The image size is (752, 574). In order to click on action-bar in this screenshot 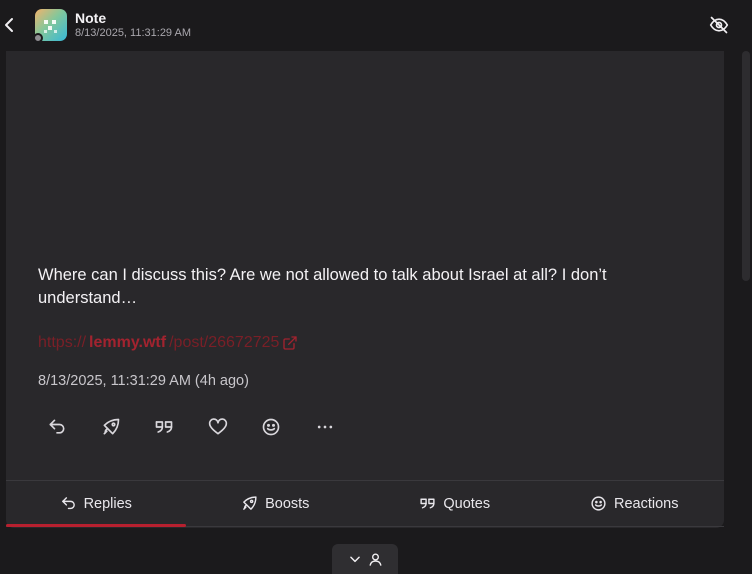, I will do `click(206, 427)`.